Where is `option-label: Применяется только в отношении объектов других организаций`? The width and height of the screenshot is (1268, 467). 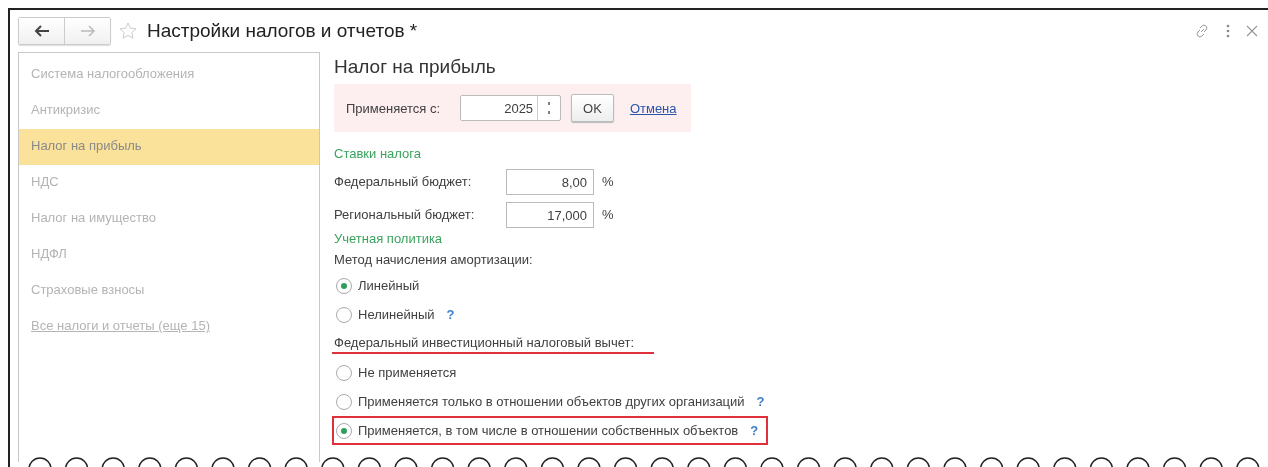 option-label: Применяется только в отношении объектов других организаций is located at coordinates (551, 401).